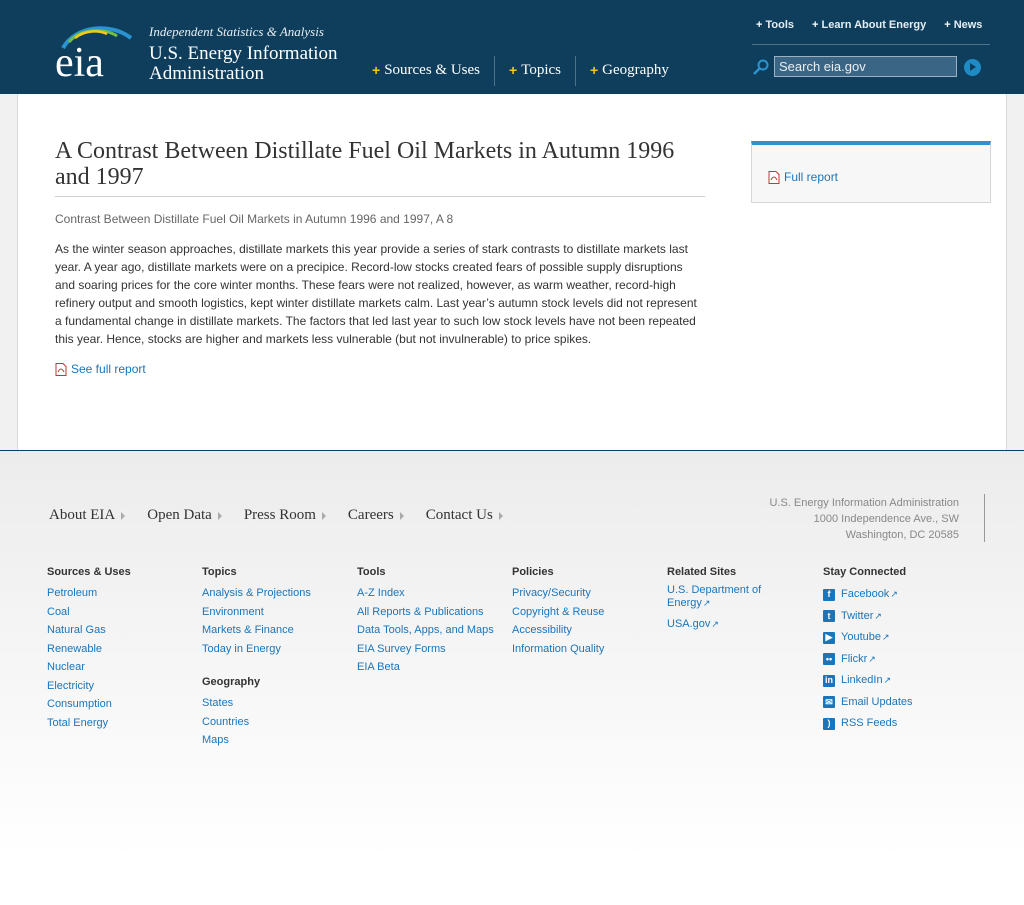 The height and width of the screenshot is (905, 1024). What do you see at coordinates (256, 740) in the screenshot?
I see `footer-link: Maps` at bounding box center [256, 740].